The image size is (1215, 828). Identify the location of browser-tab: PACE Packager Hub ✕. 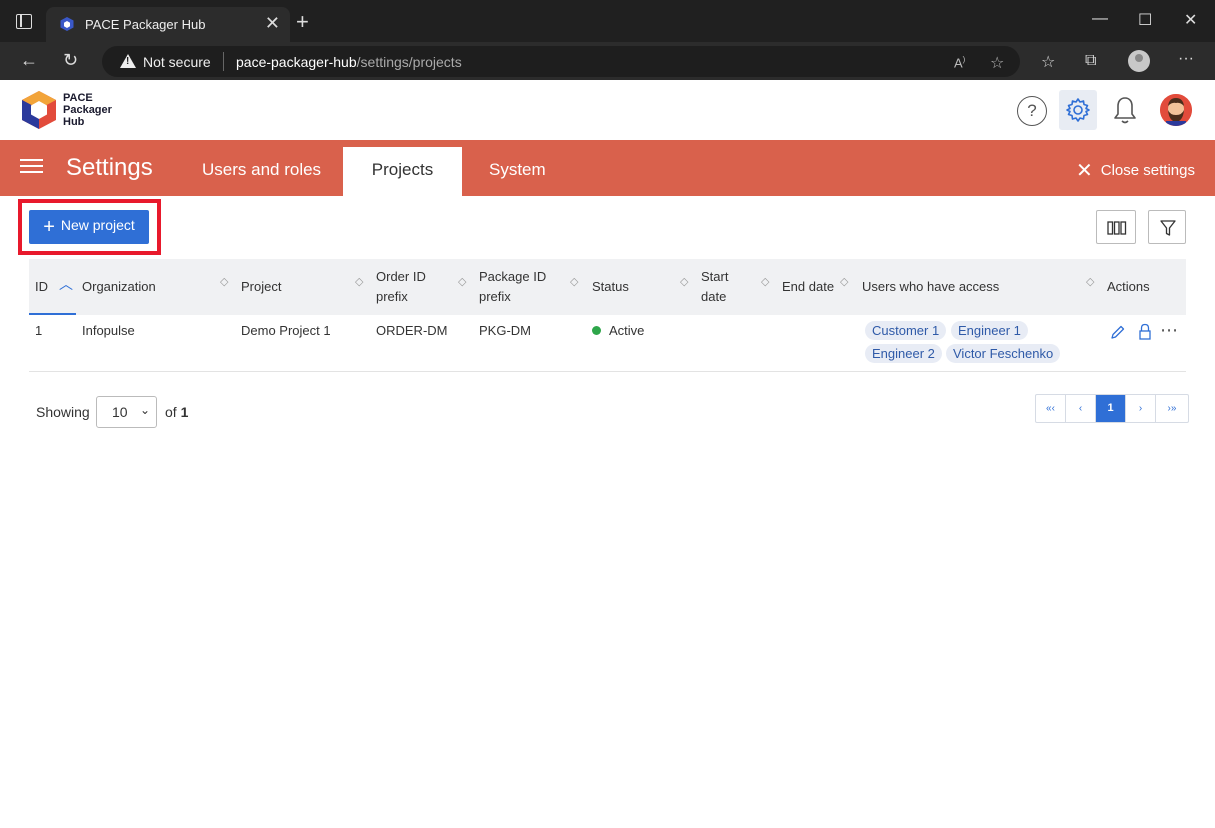
(168, 24).